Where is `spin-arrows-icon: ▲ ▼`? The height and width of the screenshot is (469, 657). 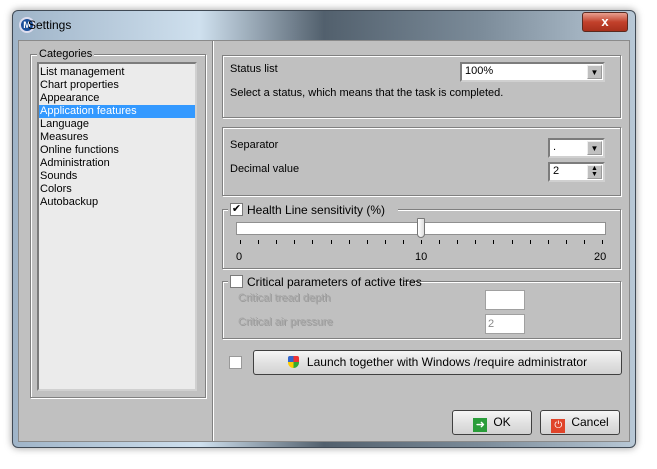 spin-arrows-icon: ▲ ▼ is located at coordinates (594, 172).